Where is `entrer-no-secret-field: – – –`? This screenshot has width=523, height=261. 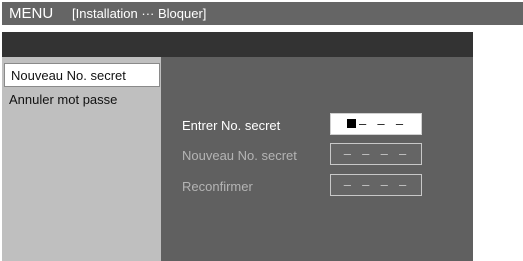 entrer-no-secret-field: – – – is located at coordinates (376, 124).